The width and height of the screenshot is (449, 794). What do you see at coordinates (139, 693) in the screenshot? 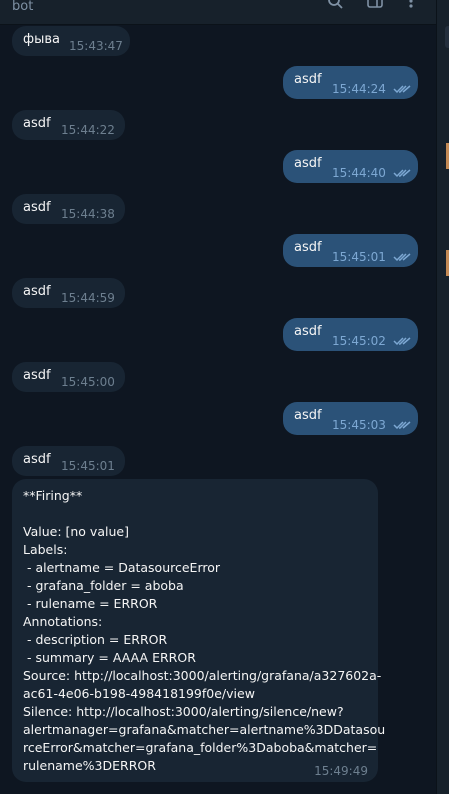
I see `alert-line: ac61-4e06-b198-498418199f0e/view` at bounding box center [139, 693].